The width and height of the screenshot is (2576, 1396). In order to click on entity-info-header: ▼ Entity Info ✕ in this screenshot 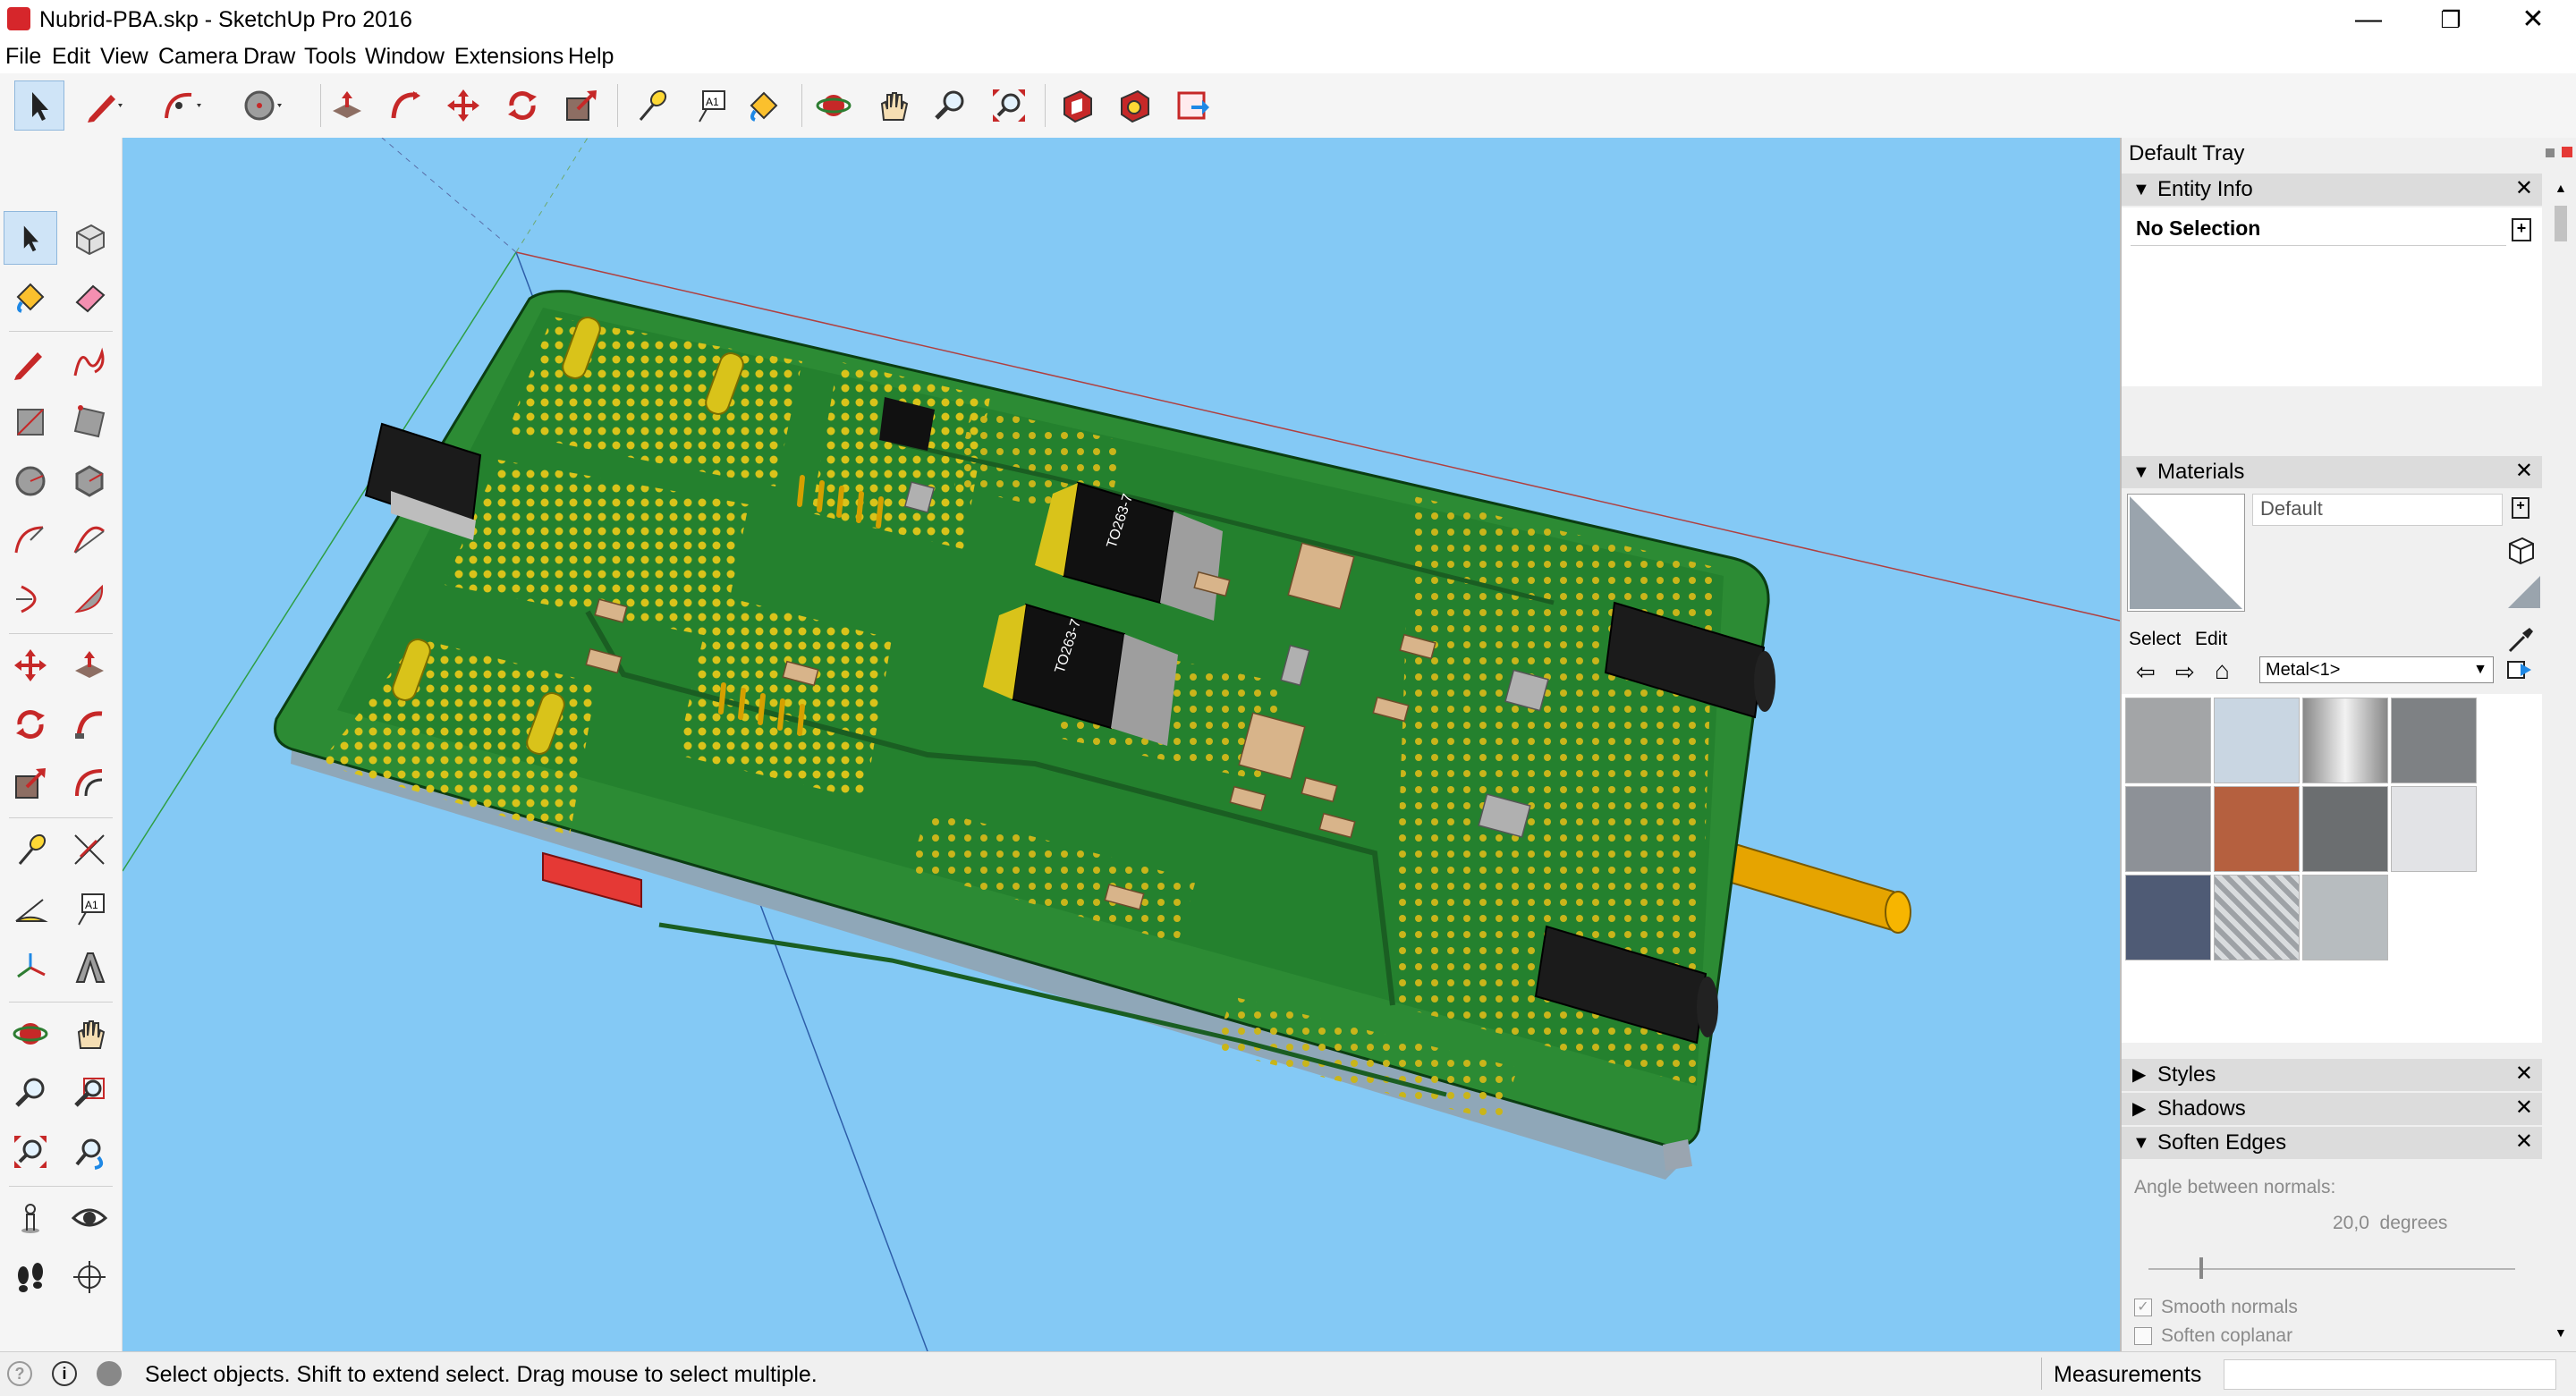, I will do `click(2332, 189)`.